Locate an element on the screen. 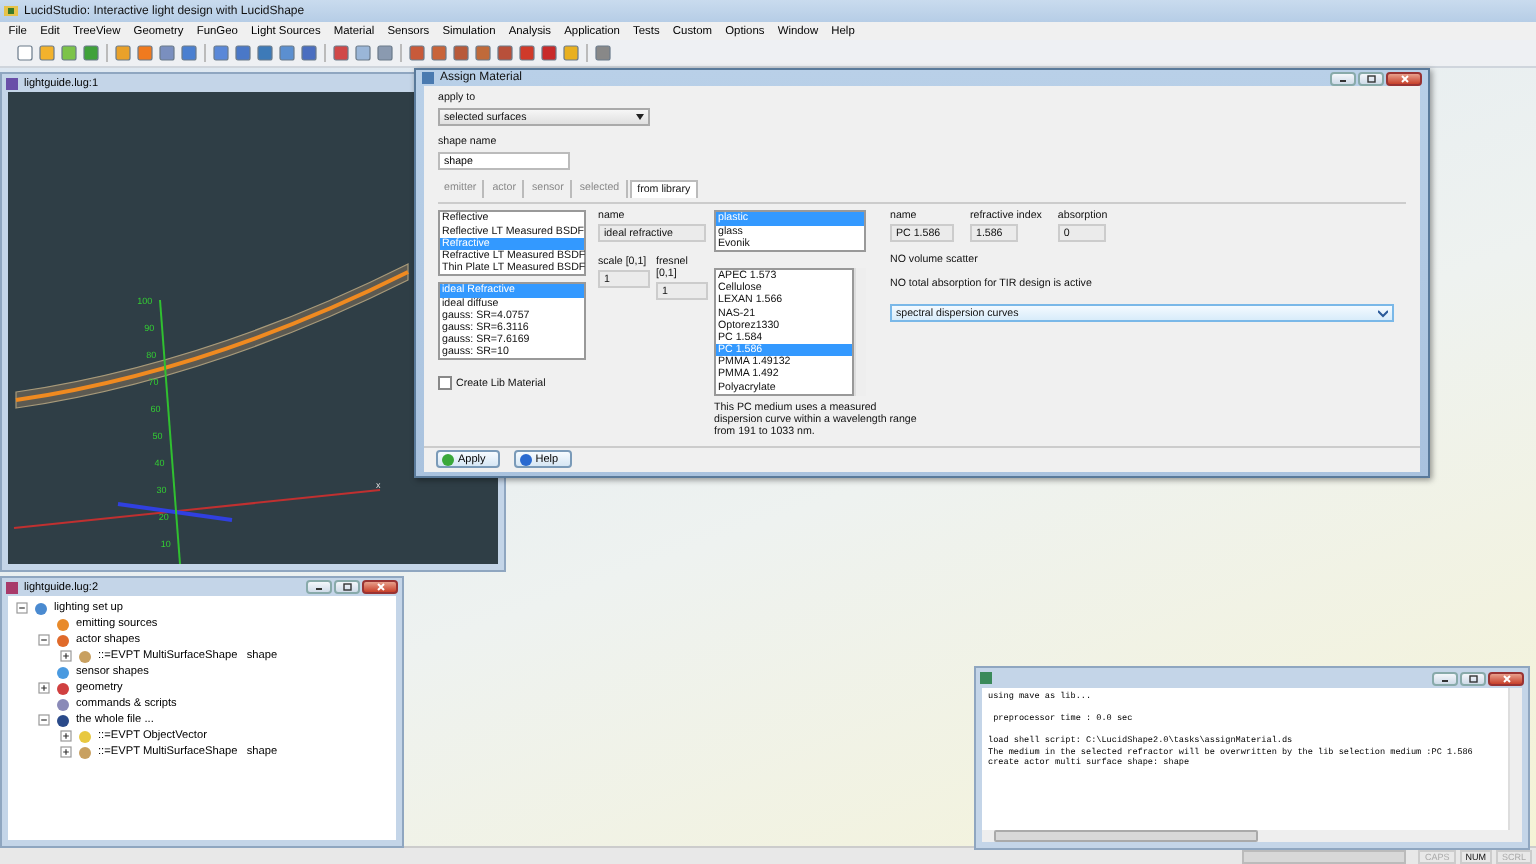 The width and height of the screenshot is (1536, 864). app-icon is located at coordinates (11, 11).